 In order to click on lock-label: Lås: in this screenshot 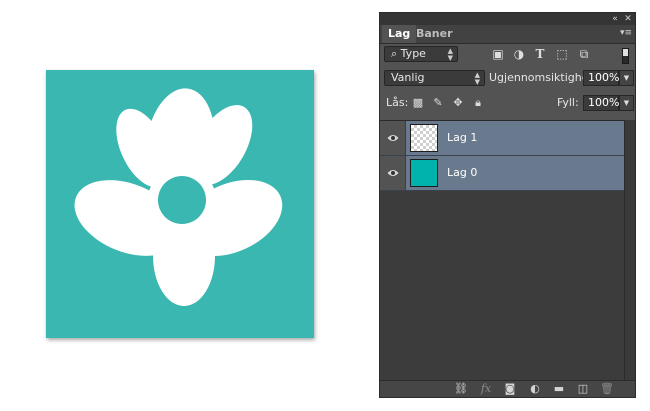, I will do `click(397, 102)`.